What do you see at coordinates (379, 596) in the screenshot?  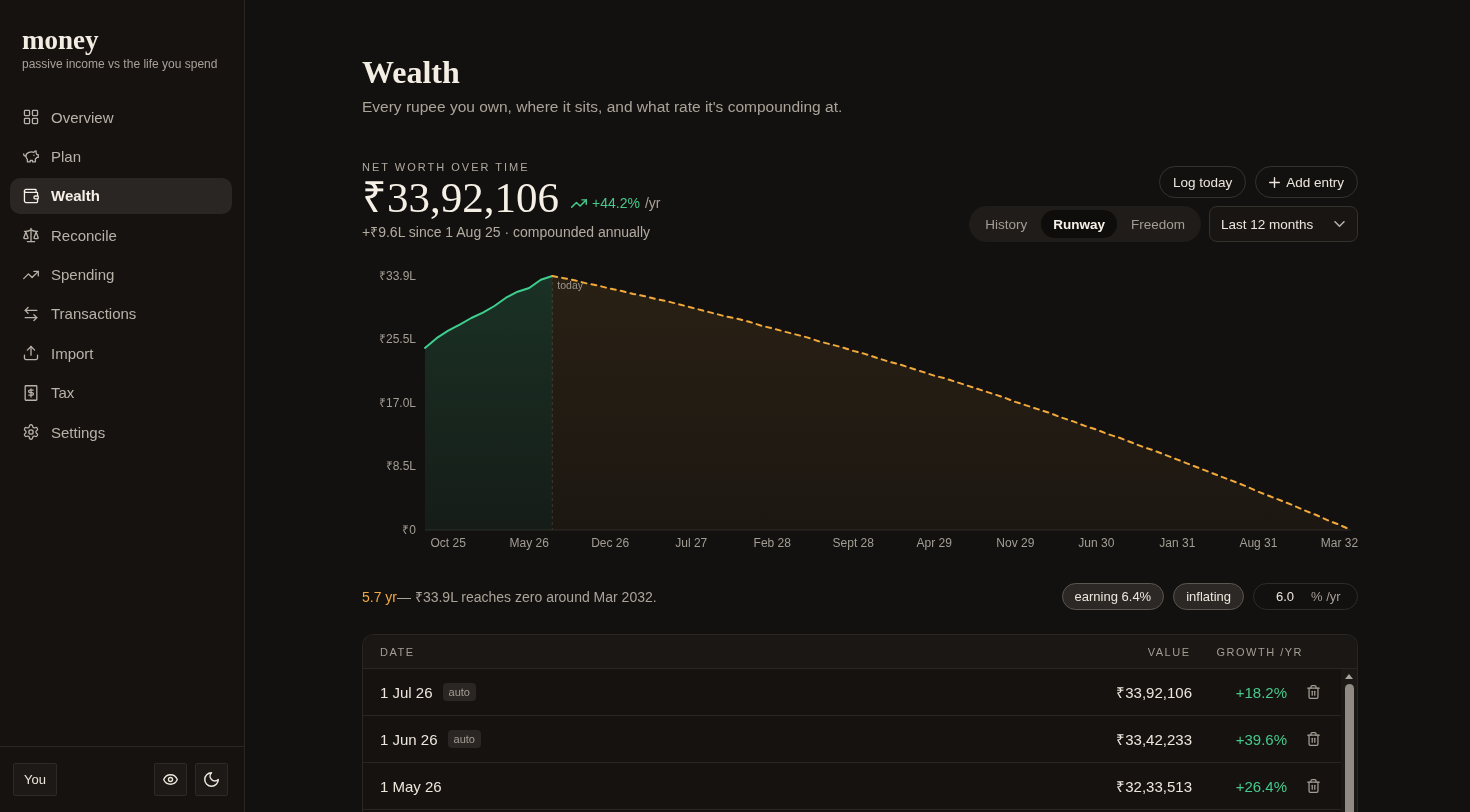 I see `runway-years: 5.7 yr` at bounding box center [379, 596].